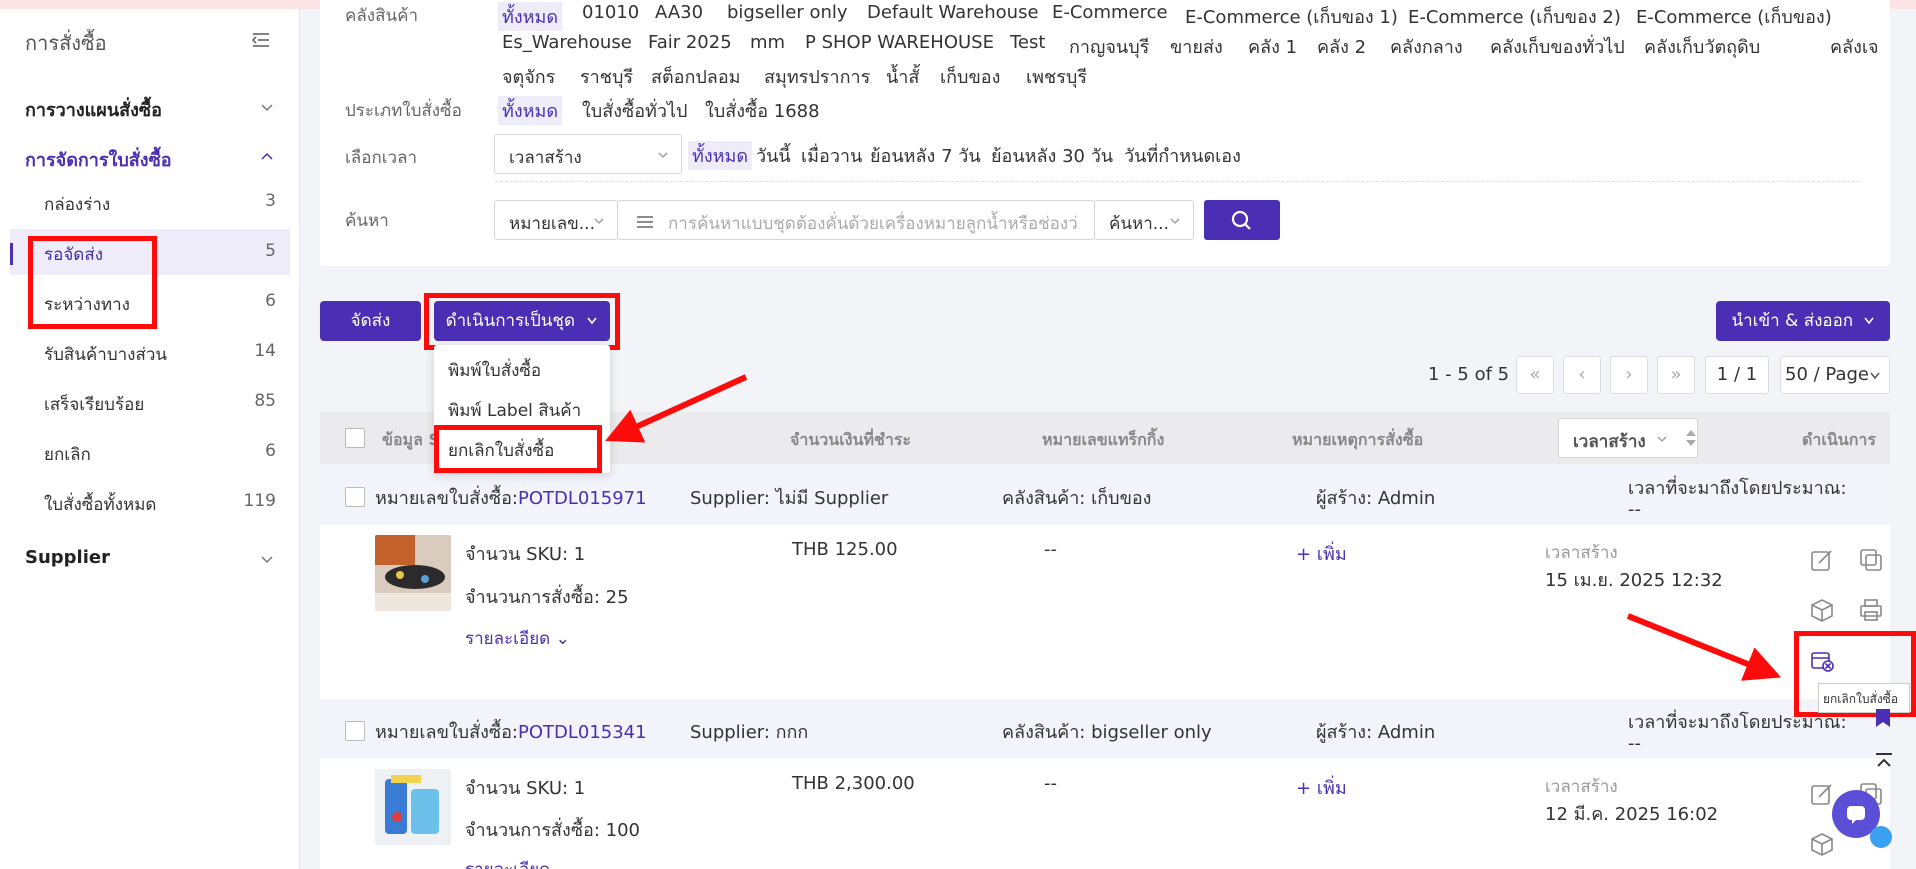 This screenshot has width=1916, height=869. Describe the element at coordinates (1835, 375) in the screenshot. I see `page-size-select: 50 / Page` at that location.